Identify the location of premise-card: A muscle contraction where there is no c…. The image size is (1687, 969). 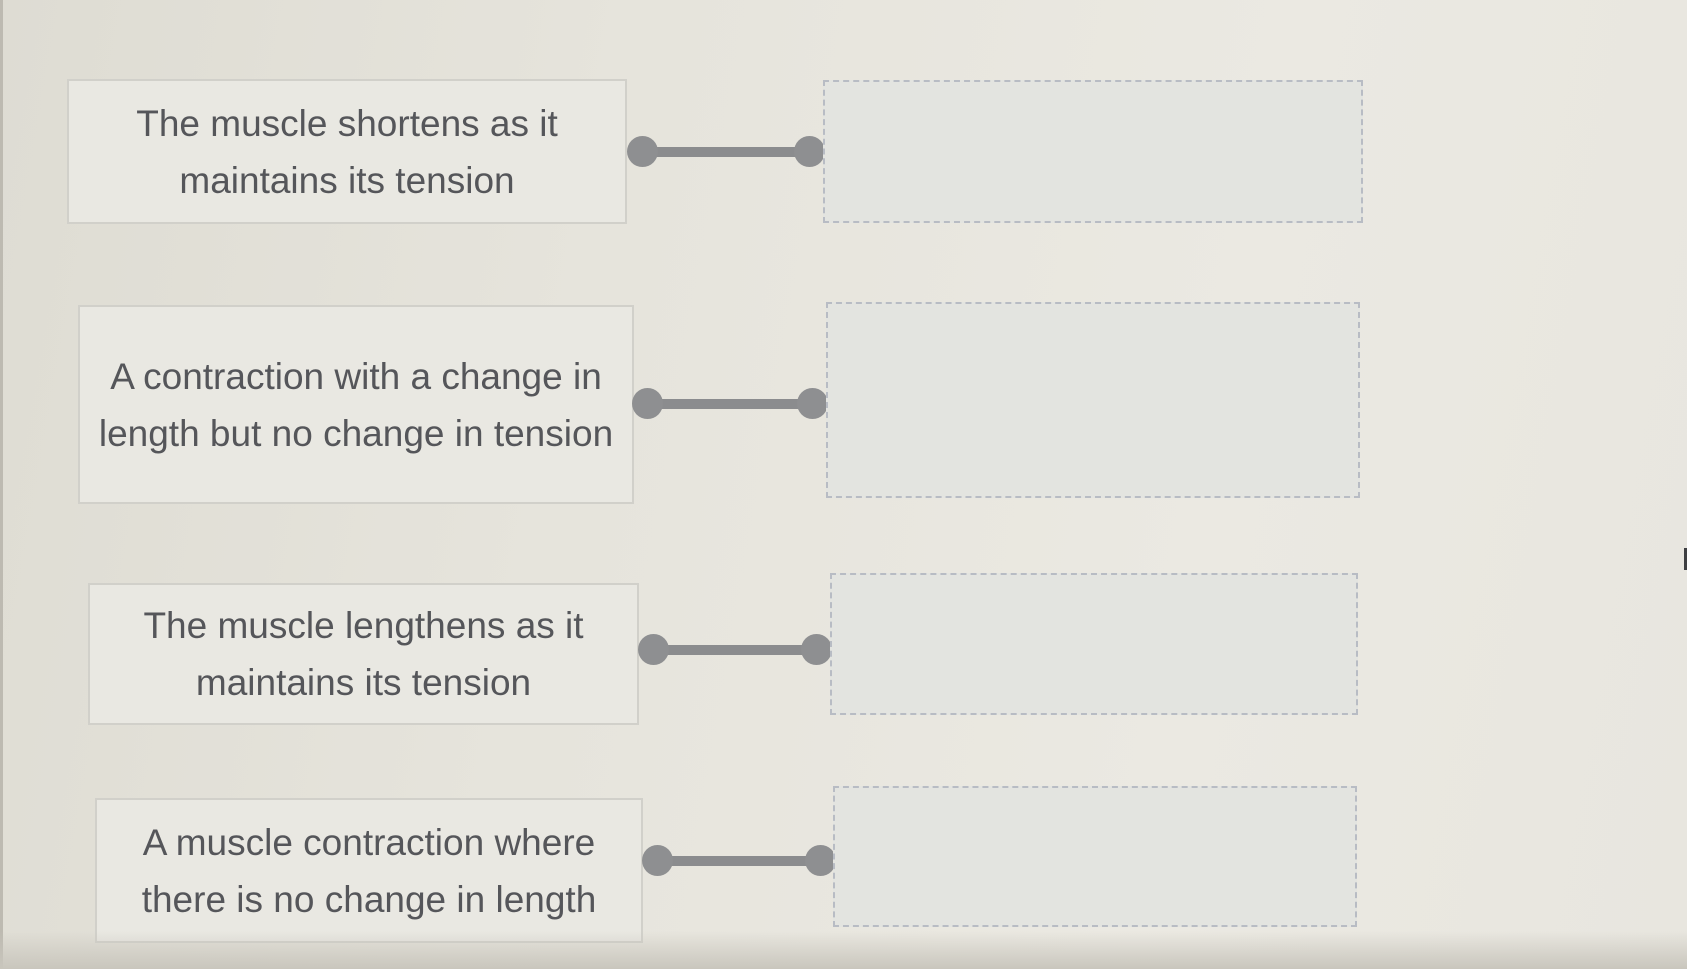
(369, 870).